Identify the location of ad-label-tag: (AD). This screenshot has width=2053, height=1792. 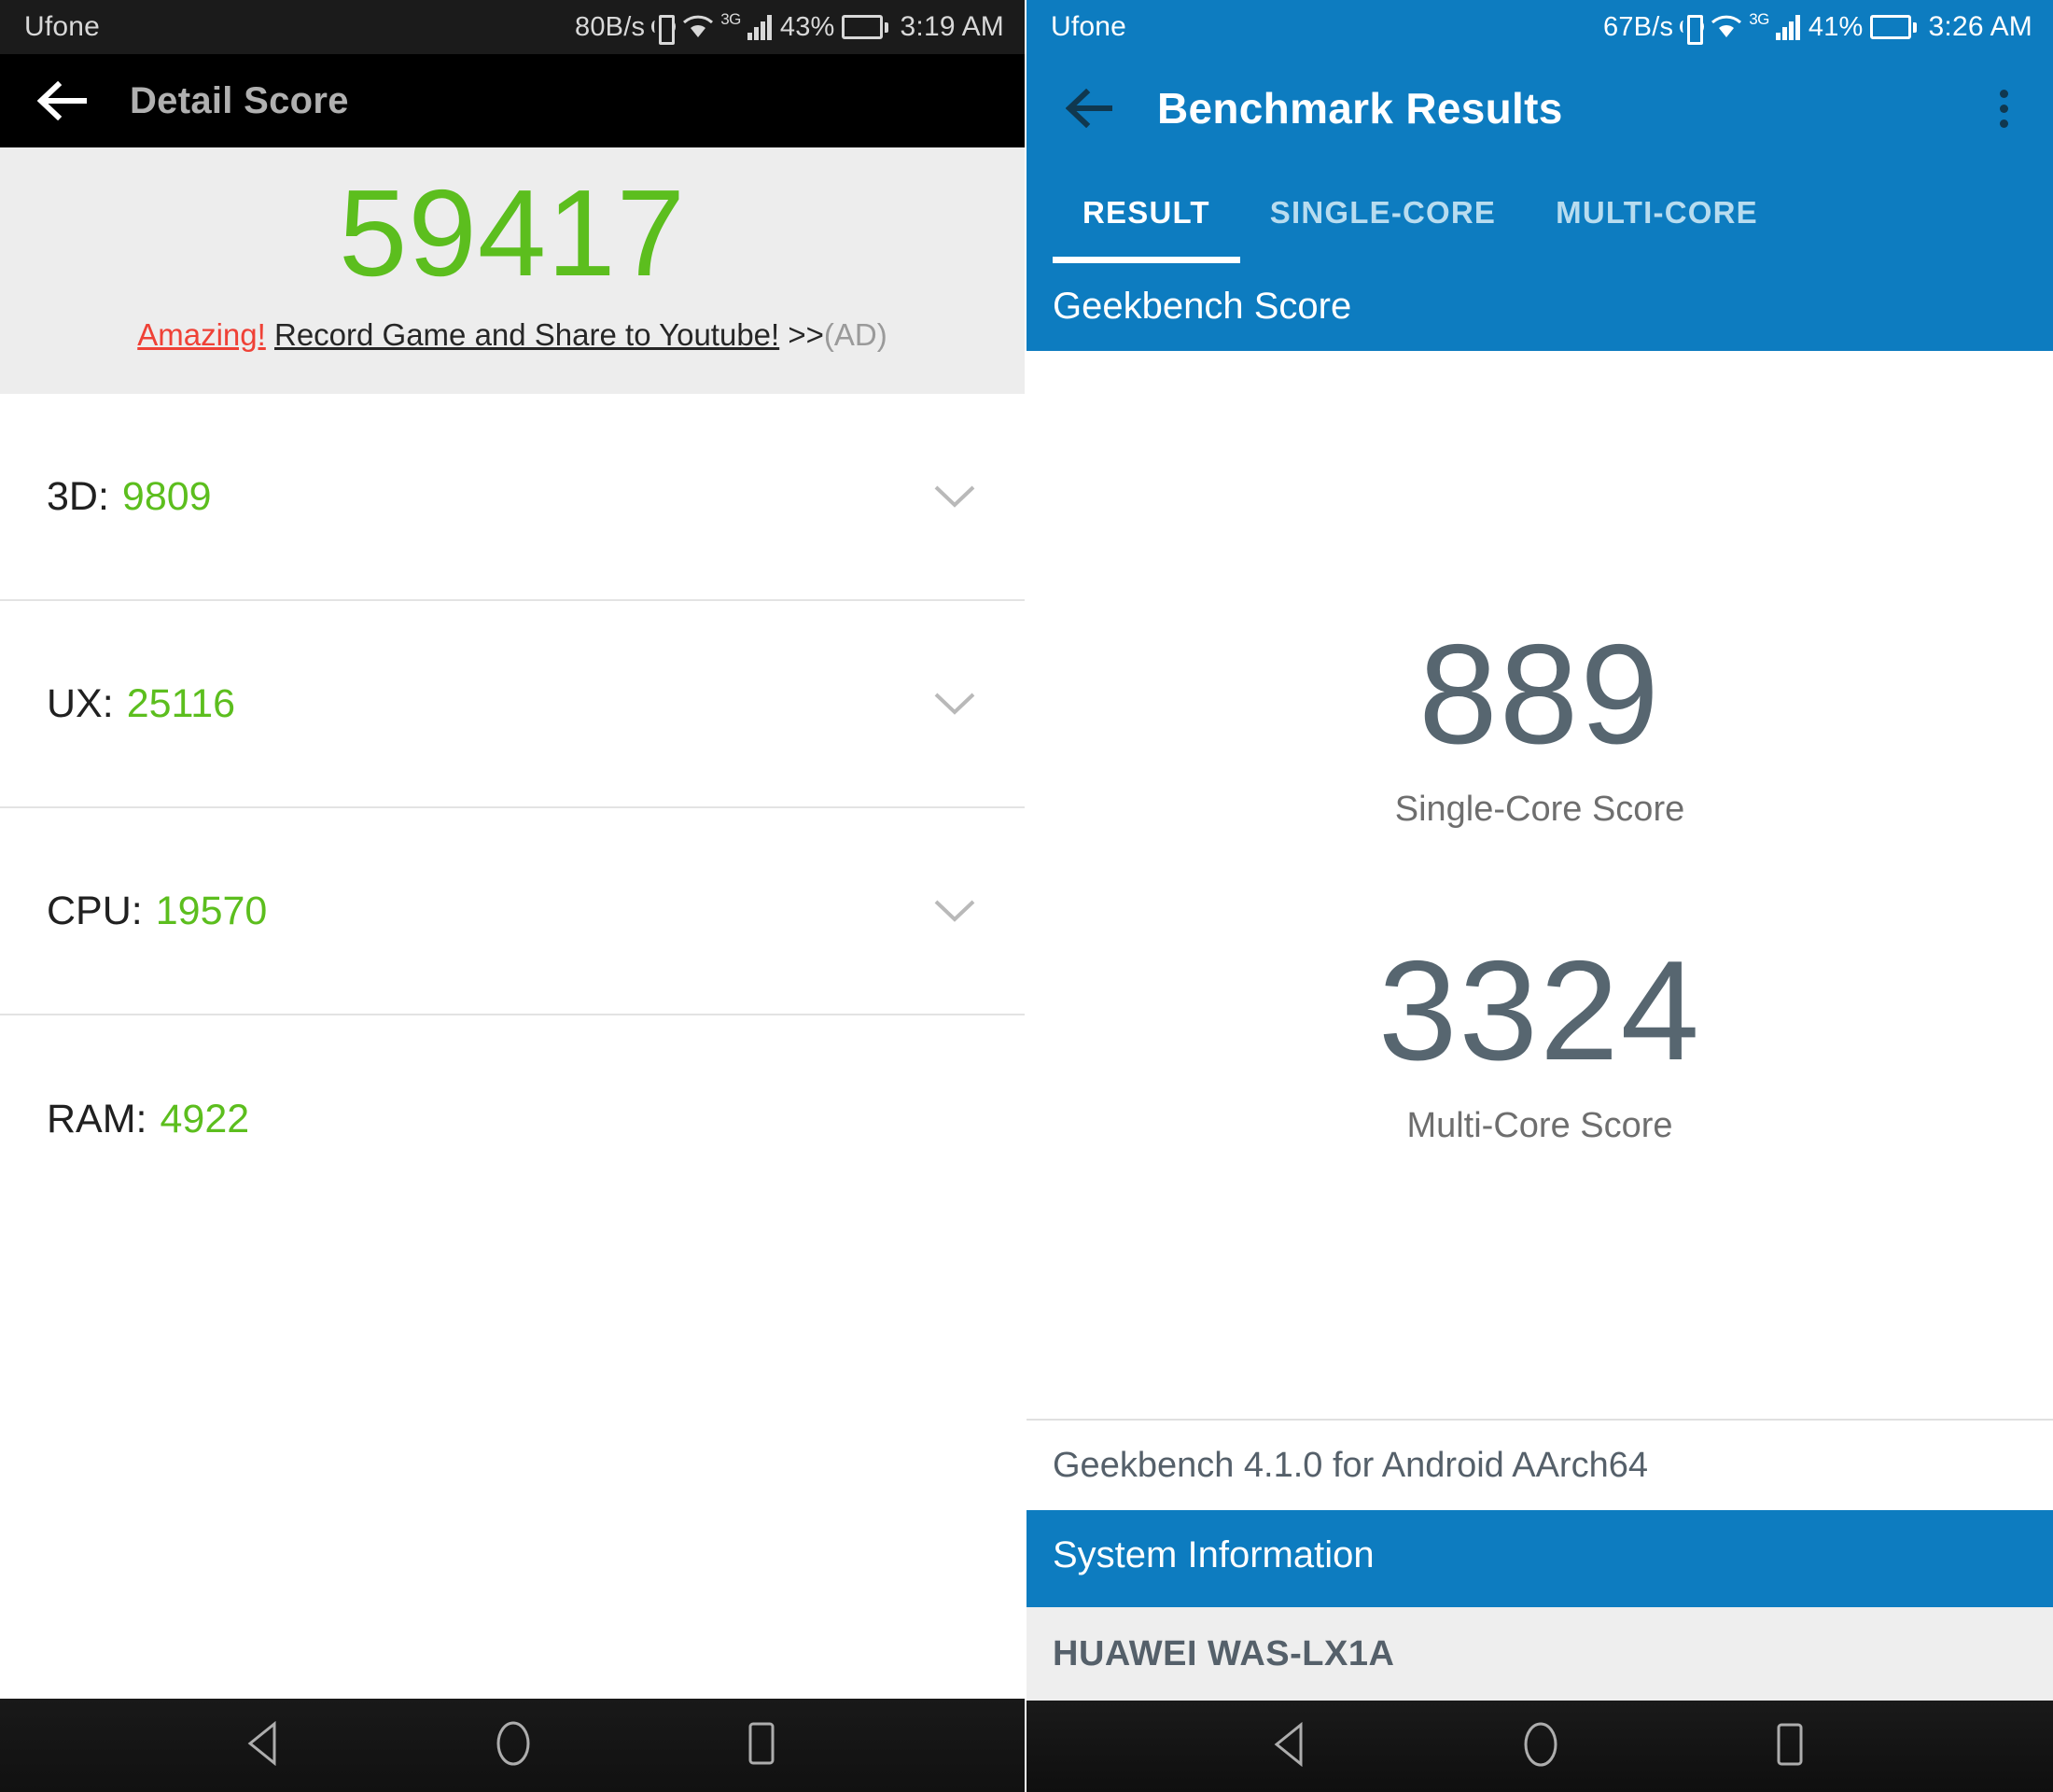
(855, 334).